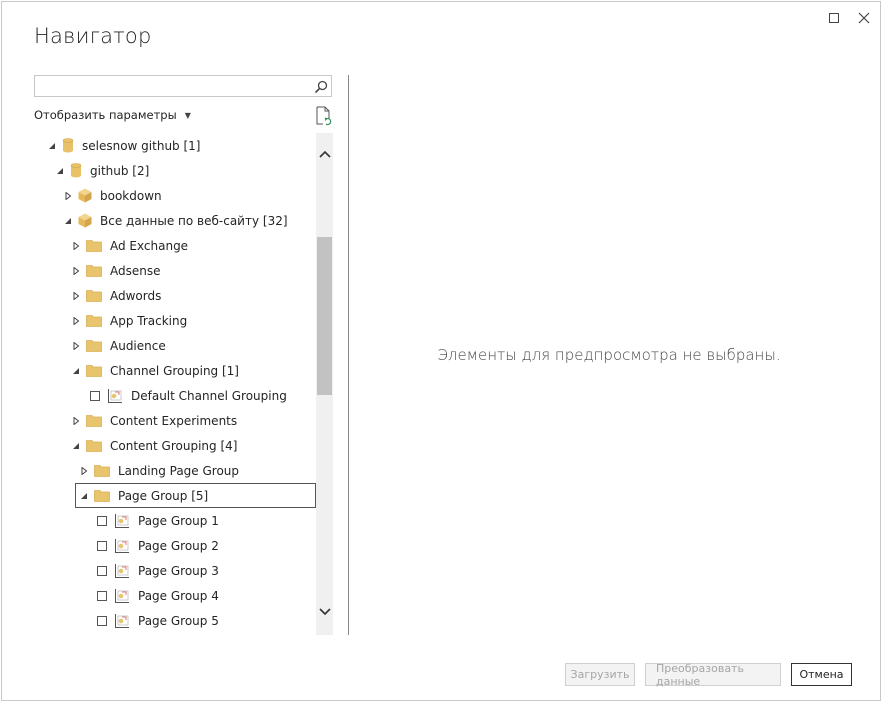  I want to click on tree-item-label: Ad Exchange, so click(149, 245).